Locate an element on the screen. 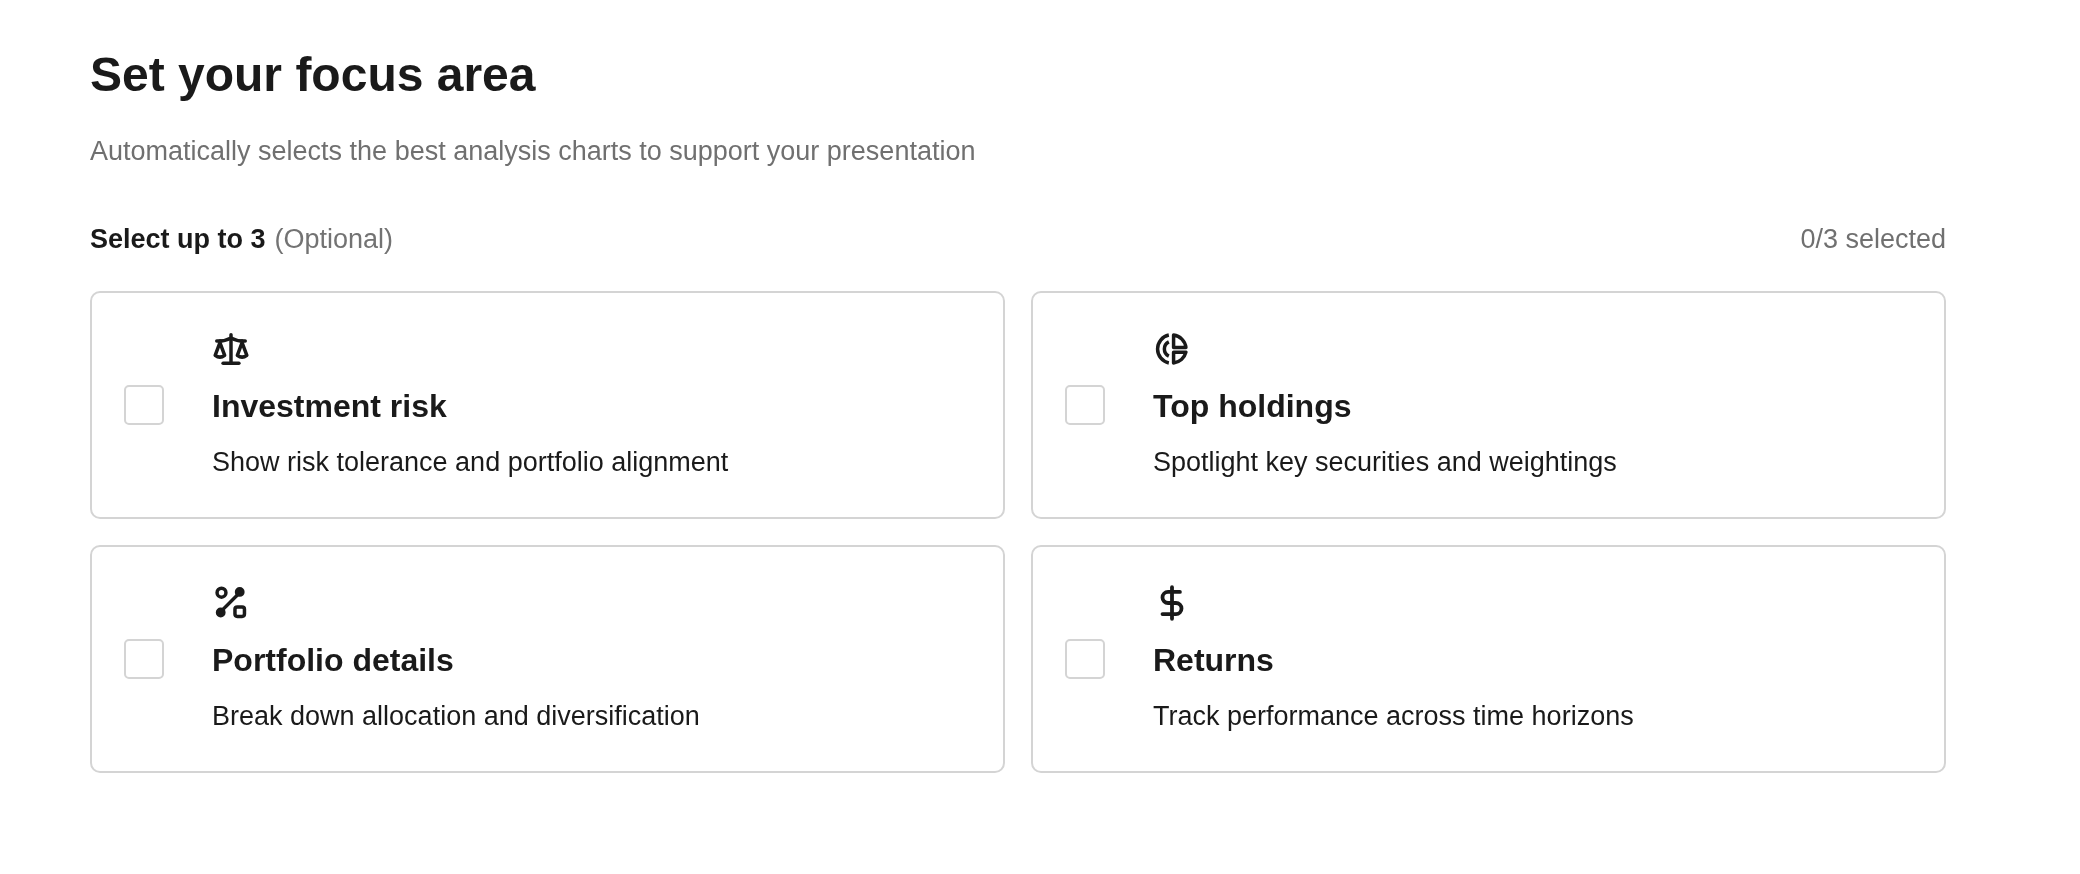 The height and width of the screenshot is (874, 2080). option-description: Break down allocation and diversification is located at coordinates (456, 716).